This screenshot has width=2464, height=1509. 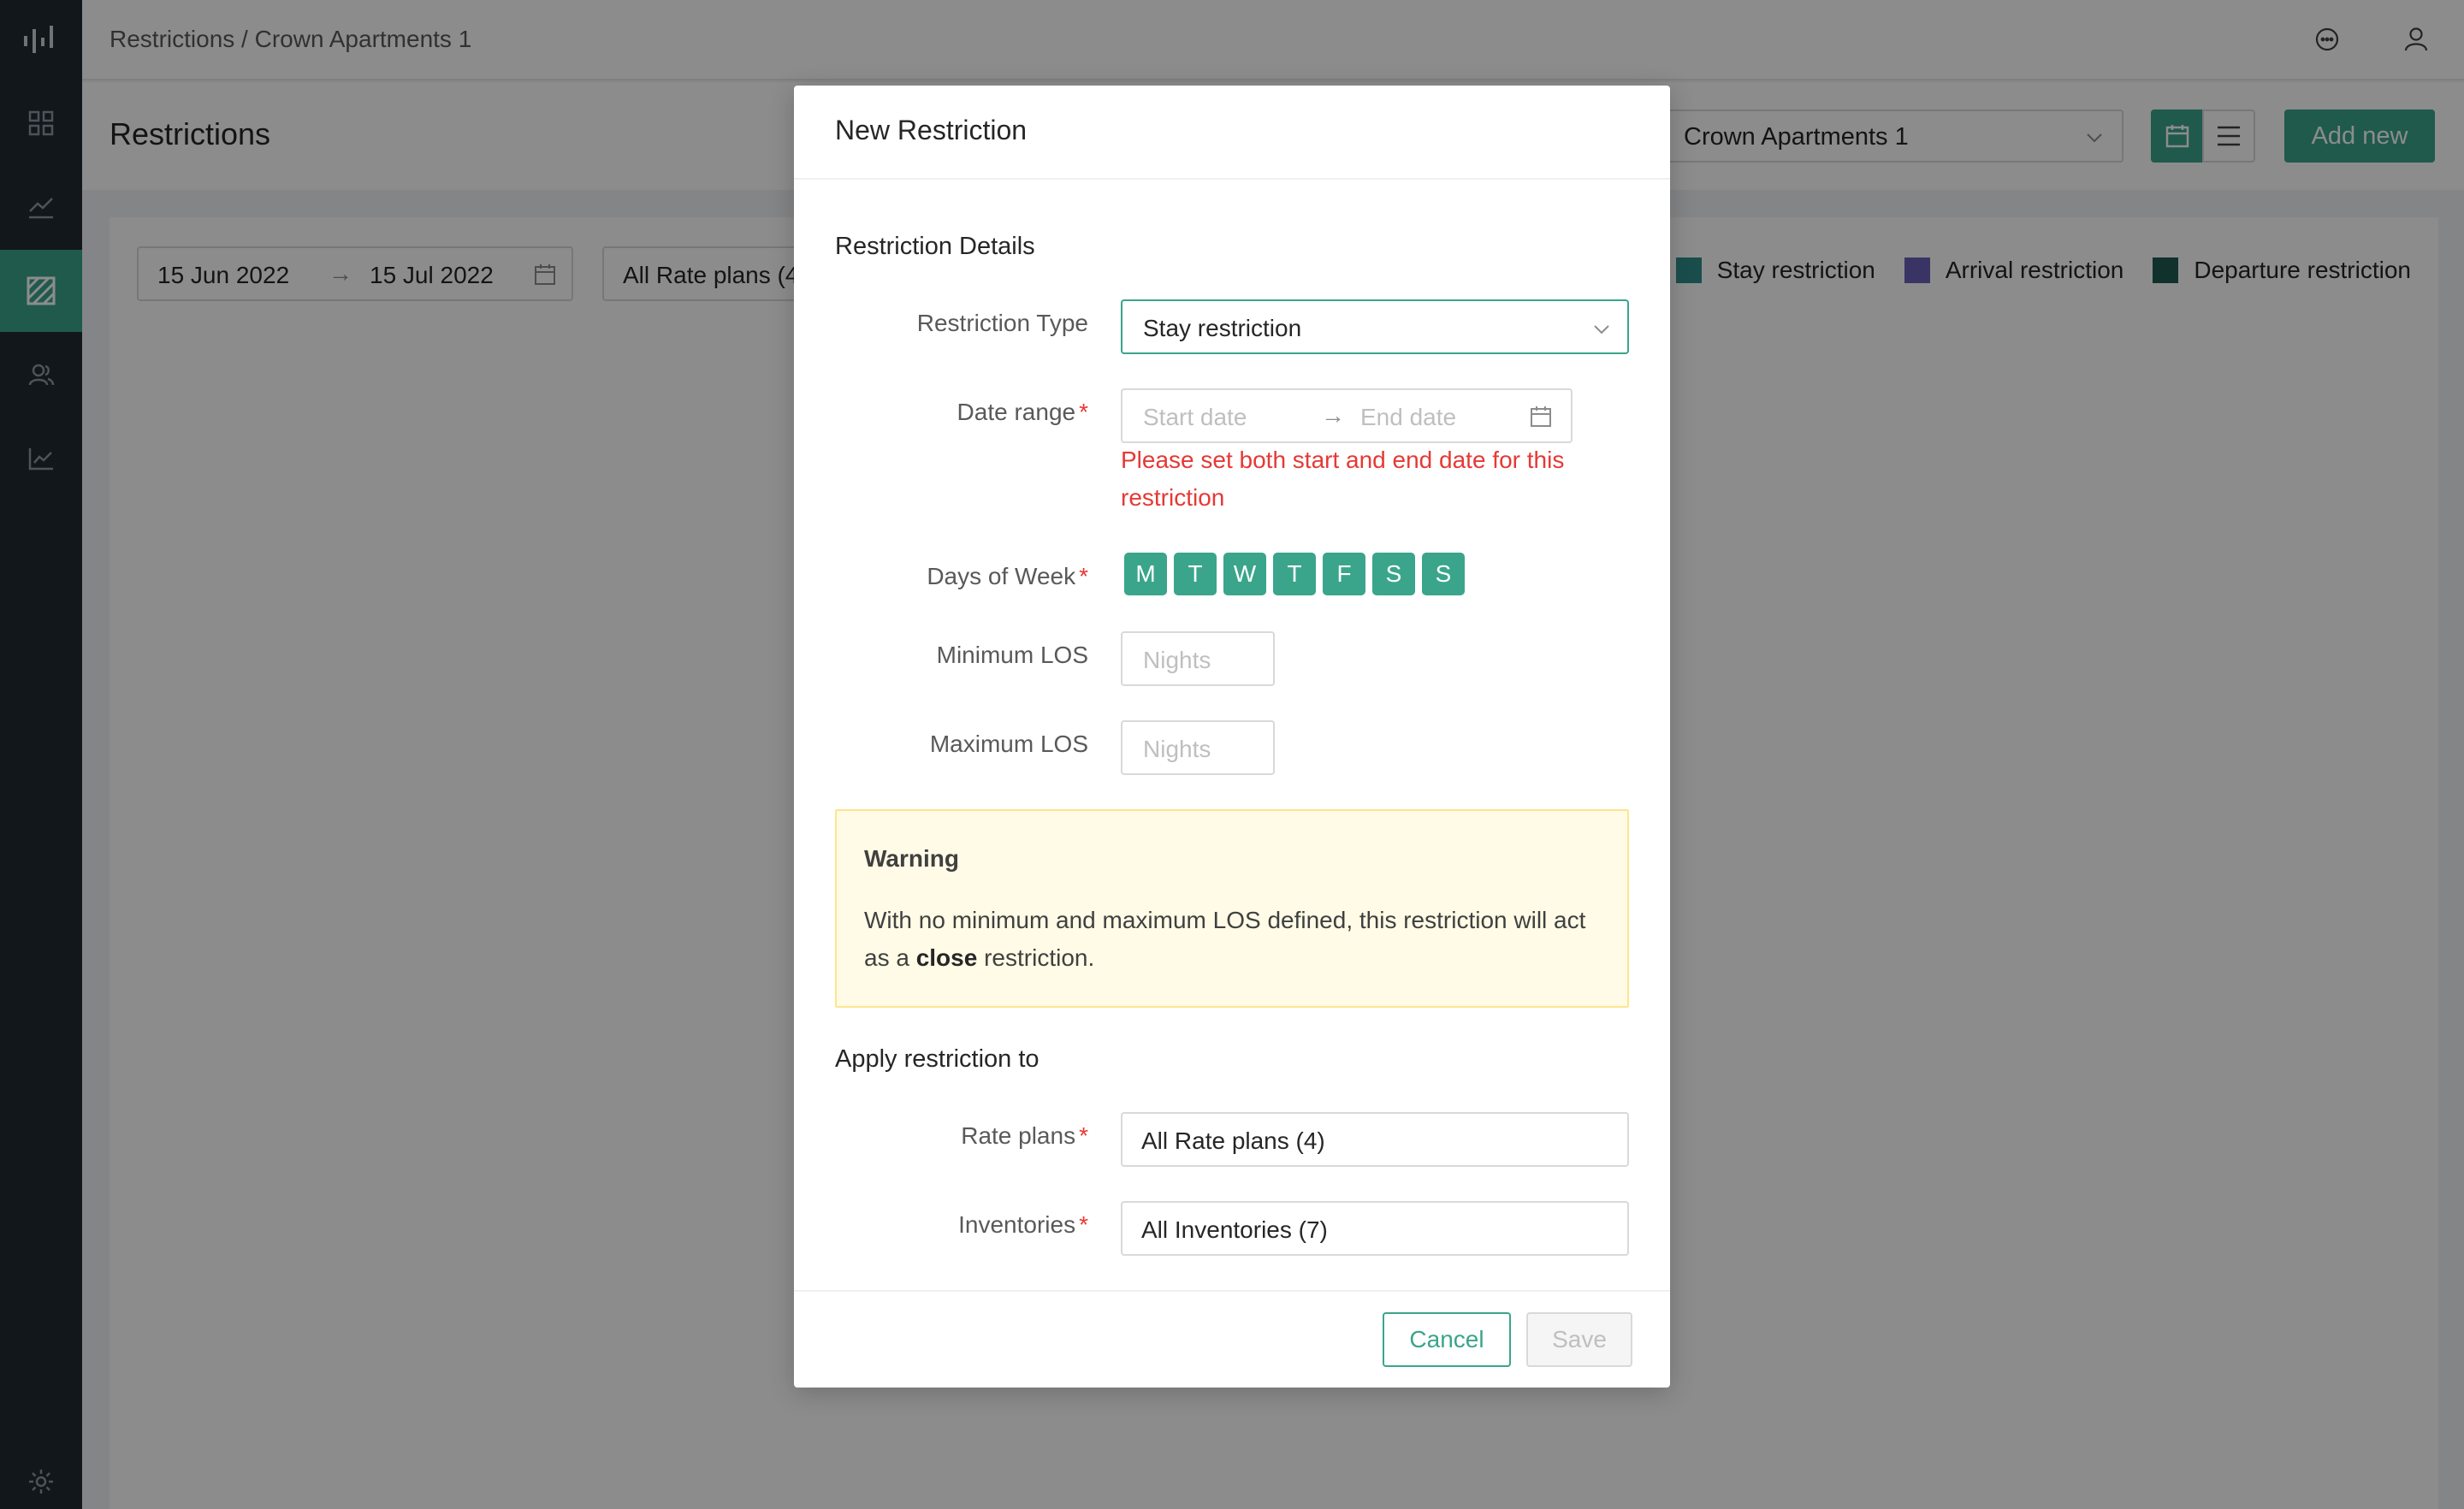 I want to click on restriction-details-title: Restriction Details, so click(x=935, y=247).